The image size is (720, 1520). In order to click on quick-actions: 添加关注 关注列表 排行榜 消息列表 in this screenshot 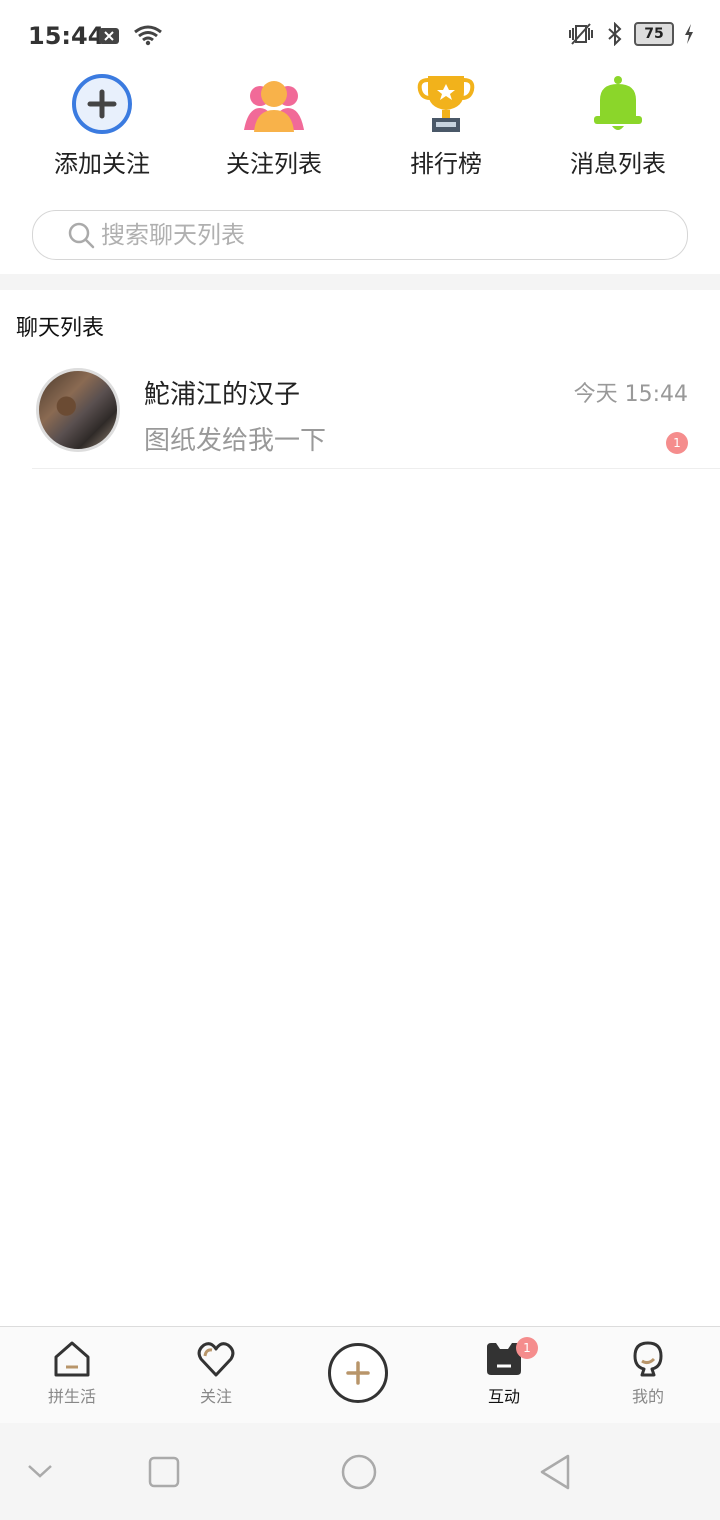, I will do `click(360, 130)`.